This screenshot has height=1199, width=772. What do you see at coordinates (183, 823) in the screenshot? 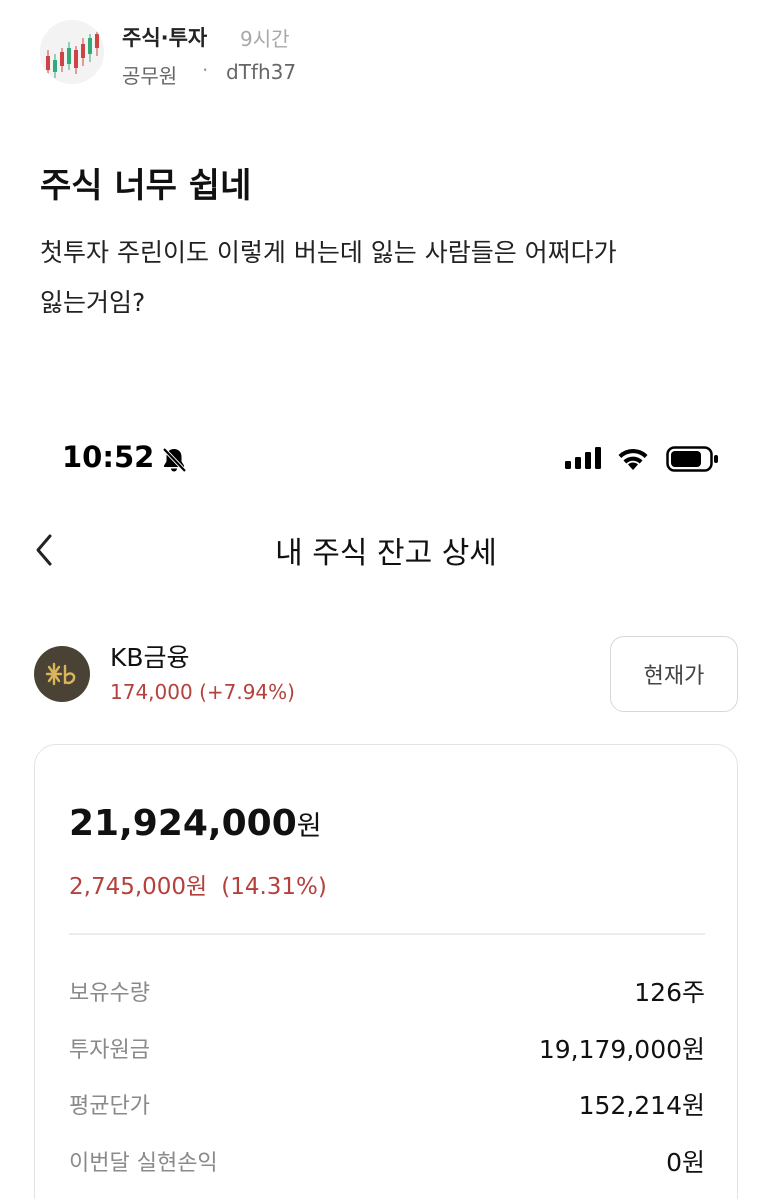
I see `total-value-amount: 21,924,000` at bounding box center [183, 823].